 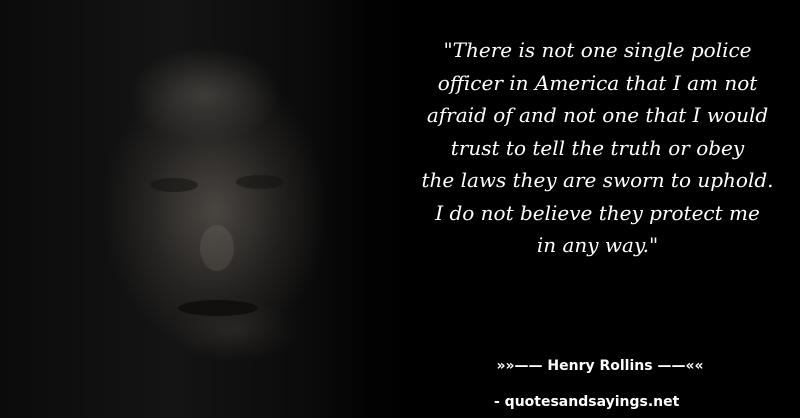 What do you see at coordinates (600, 366) in the screenshot?
I see `quote-author: »»—— Henry Rollins ——««` at bounding box center [600, 366].